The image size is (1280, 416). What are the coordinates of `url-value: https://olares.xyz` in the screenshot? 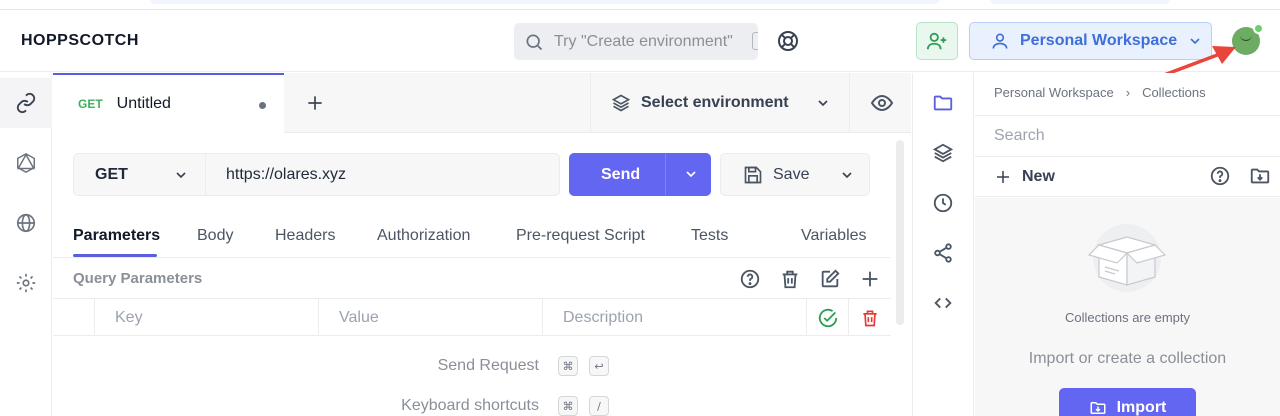 It's located at (286, 174).